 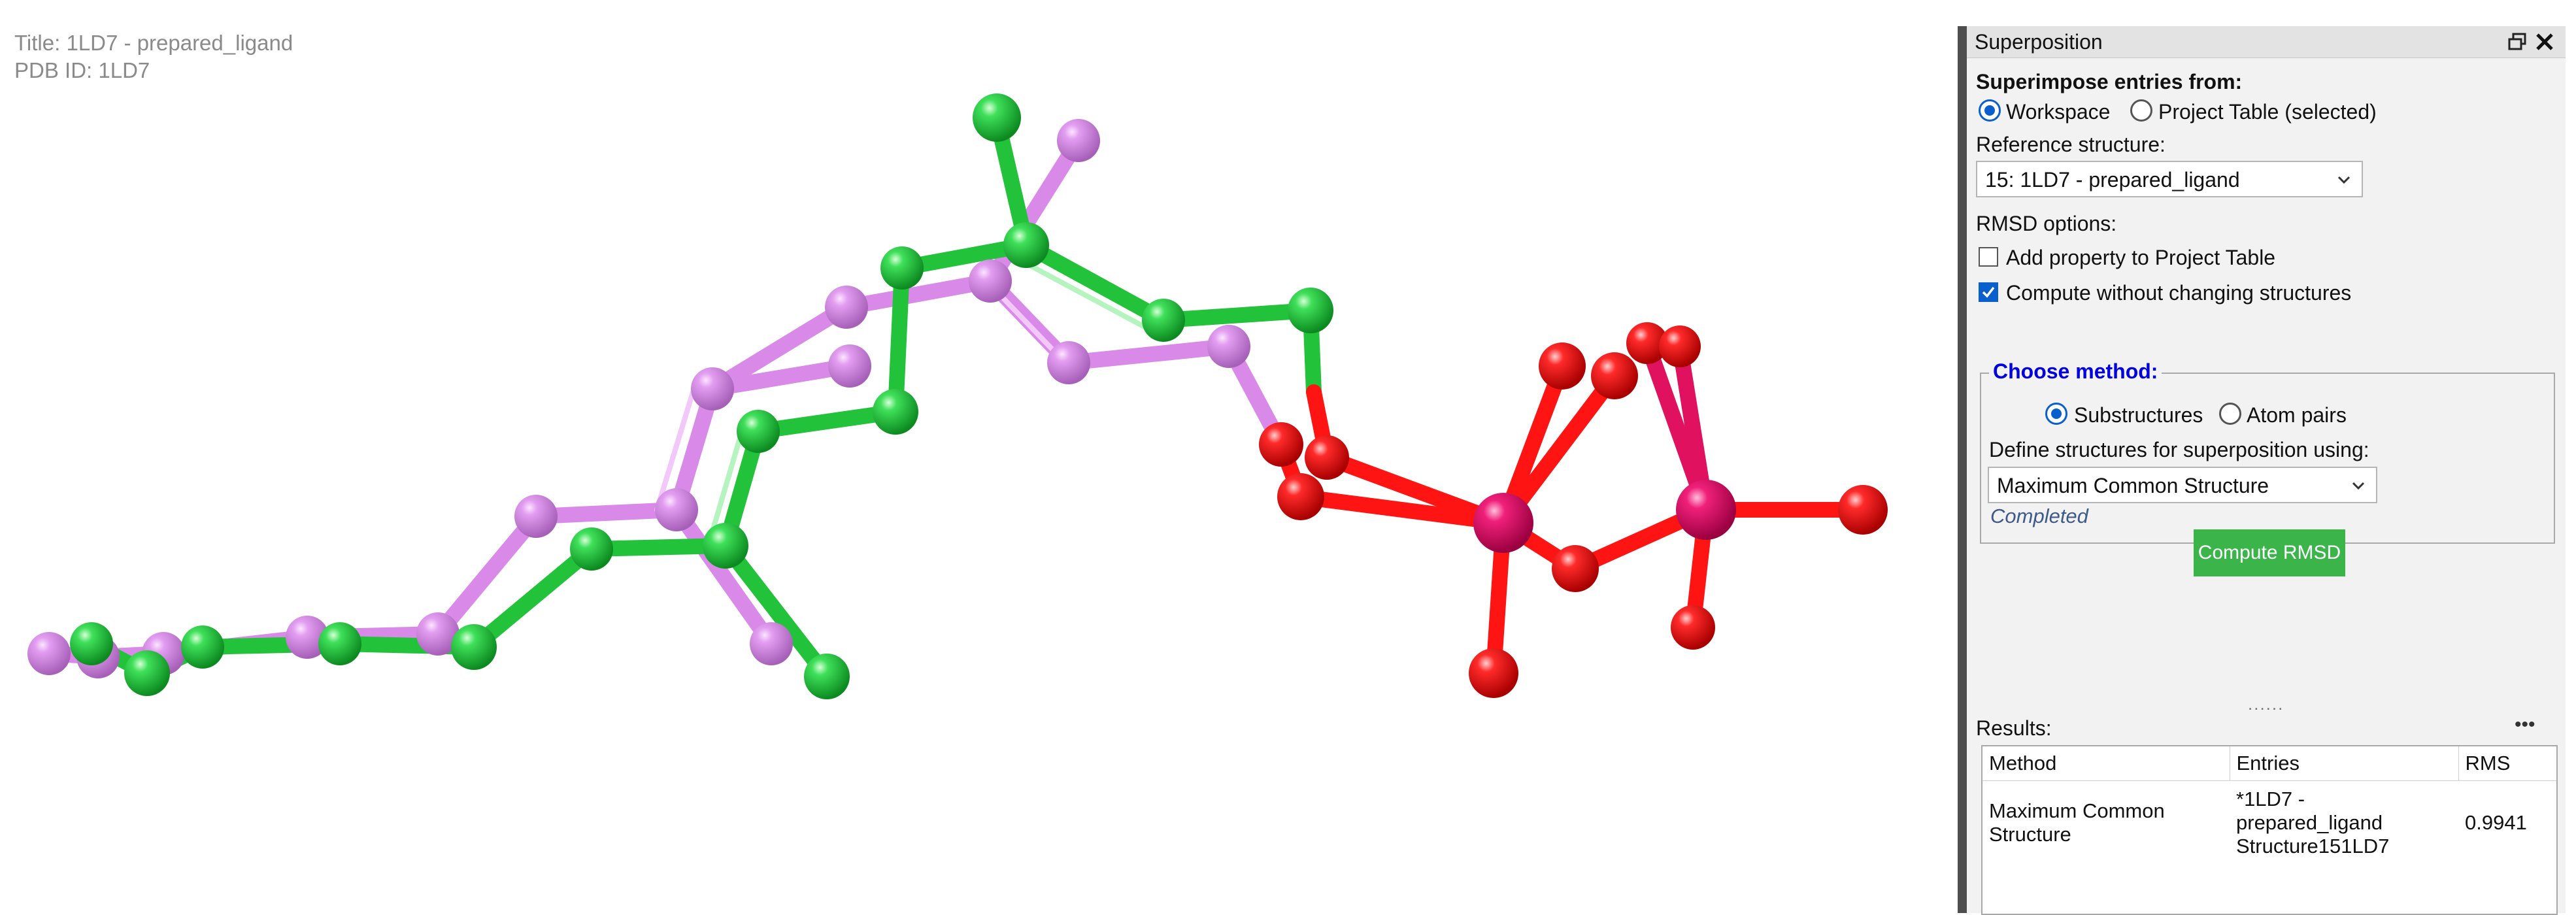 I want to click on radio-workspace, so click(x=1990, y=110).